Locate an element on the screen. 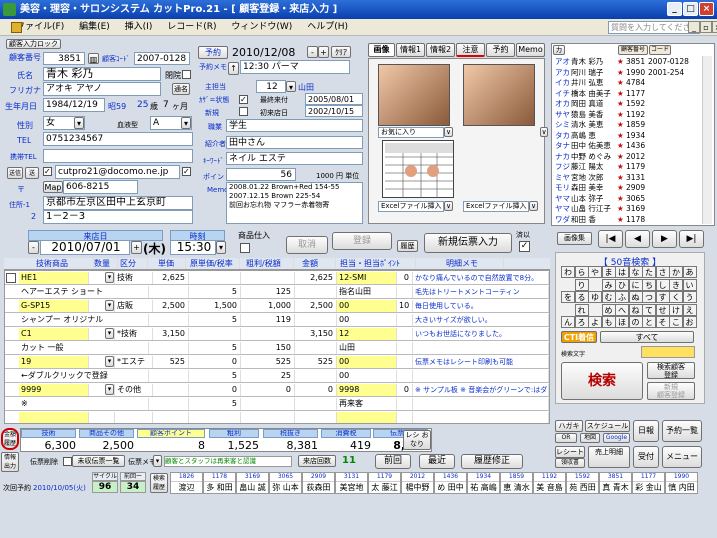 The image size is (717, 538). recent-customer: 3131 美宮地 is located at coordinates (351, 483).